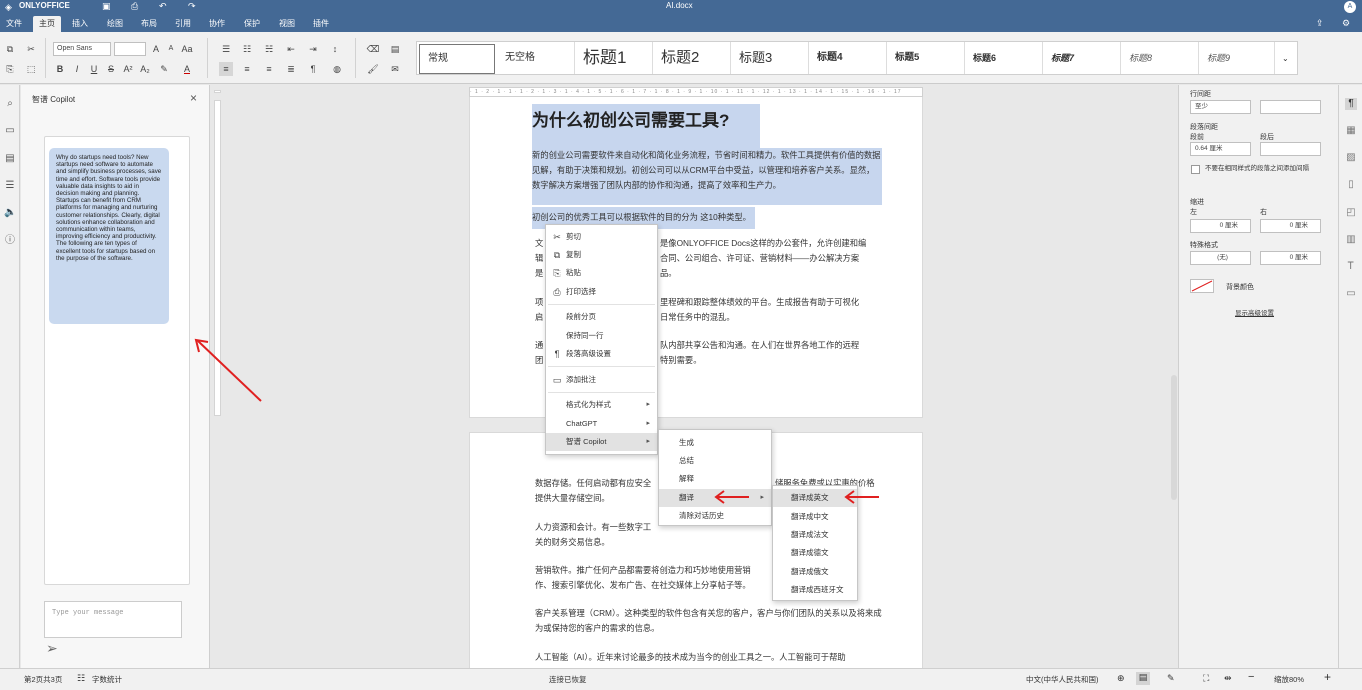  Describe the element at coordinates (130, 49) in the screenshot. I see `font-size-select` at that location.